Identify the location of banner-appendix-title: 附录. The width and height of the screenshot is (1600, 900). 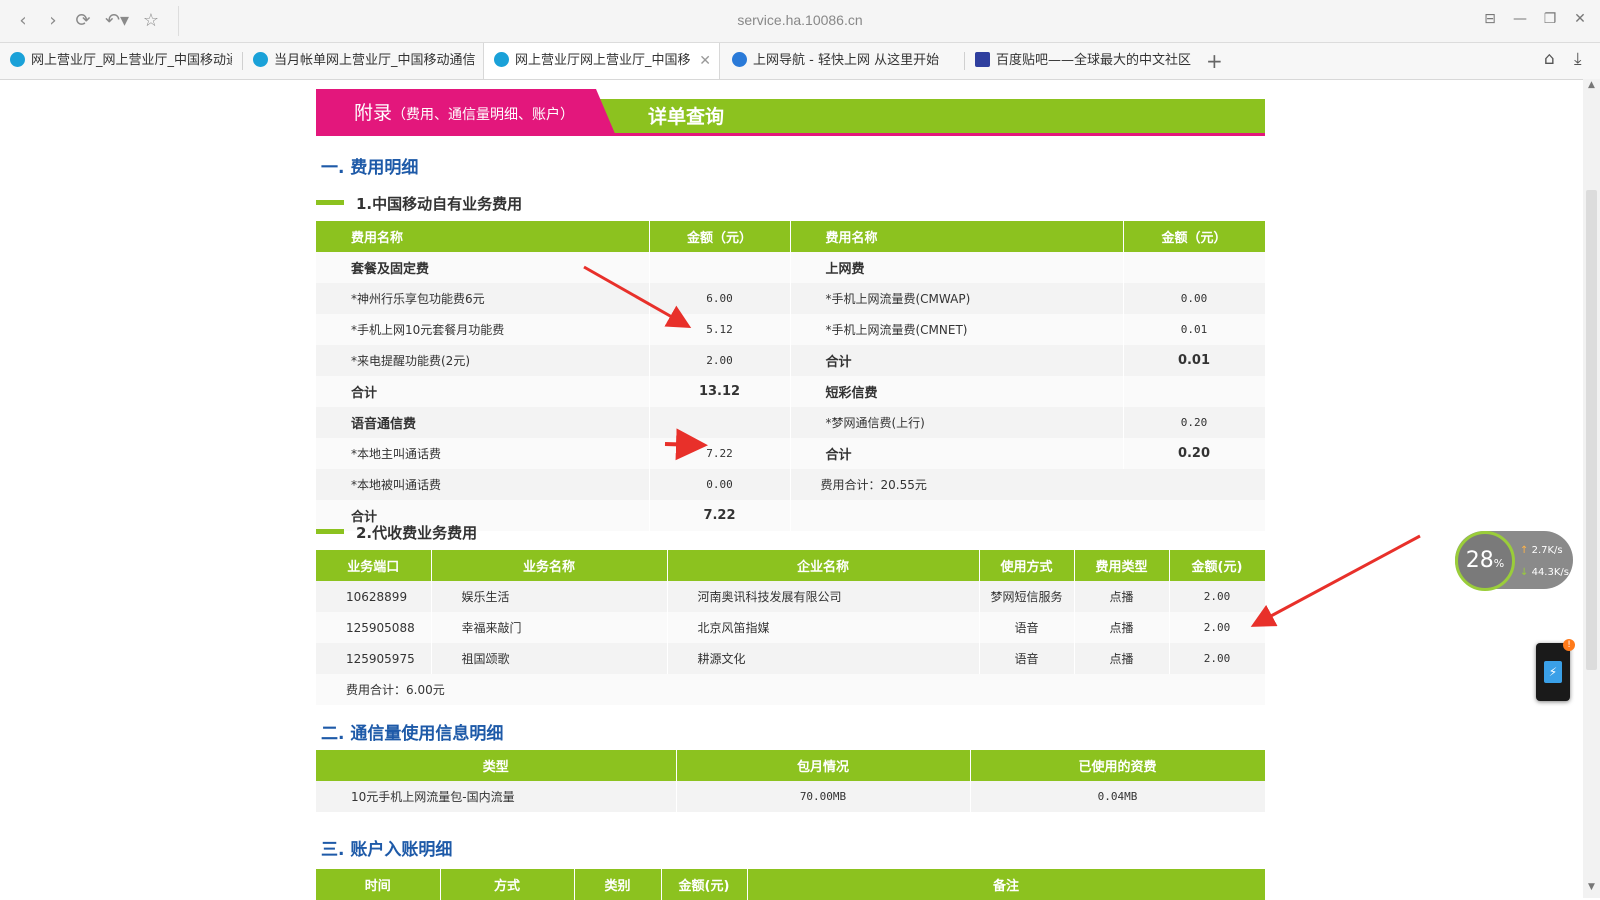
(373, 113).